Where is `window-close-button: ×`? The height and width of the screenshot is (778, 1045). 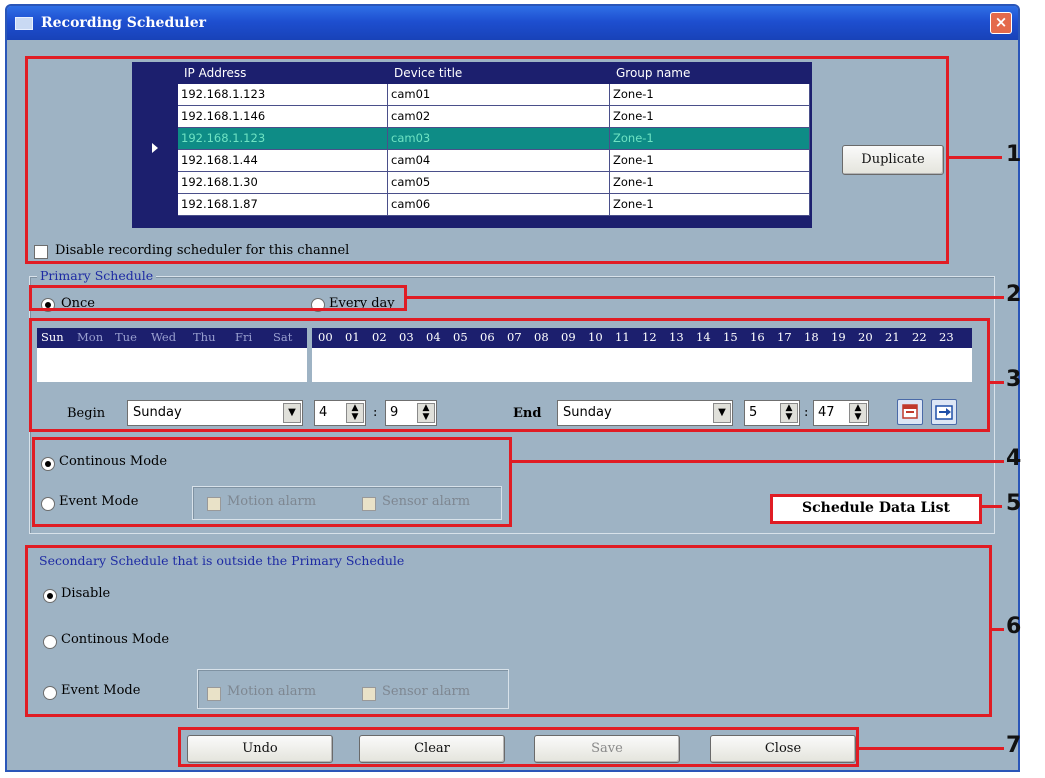
window-close-button: × is located at coordinates (1001, 23).